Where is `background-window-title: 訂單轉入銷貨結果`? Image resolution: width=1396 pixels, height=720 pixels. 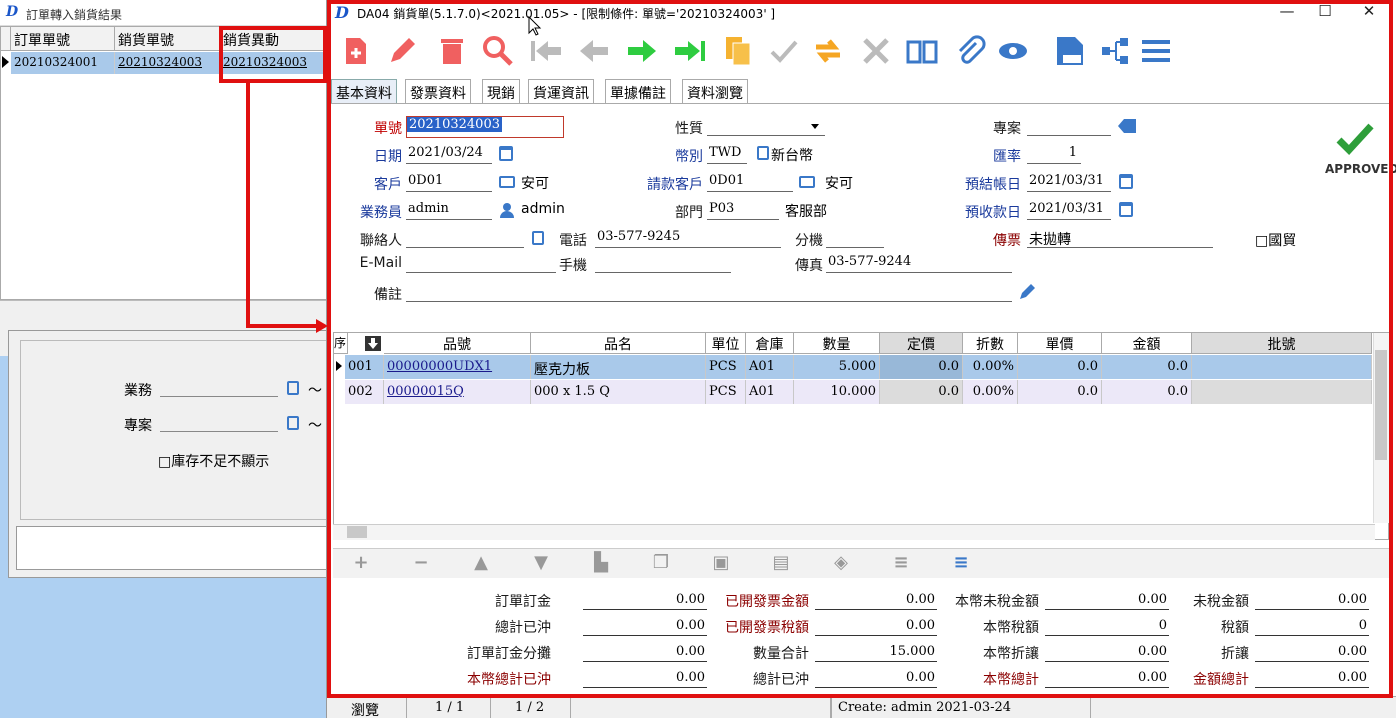 background-window-title: 訂單轉入銷貨結果 is located at coordinates (165, 13).